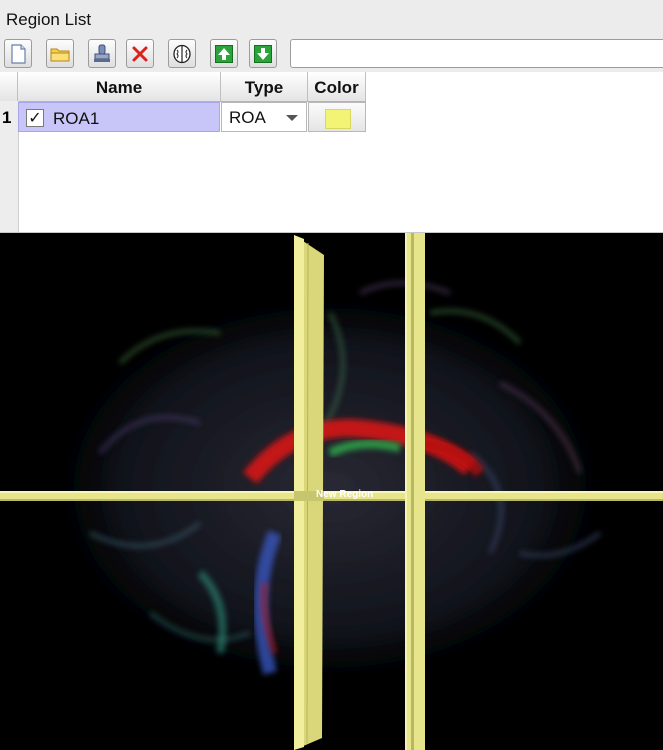  Describe the element at coordinates (476, 53) in the screenshot. I see `region-filter-input` at that location.